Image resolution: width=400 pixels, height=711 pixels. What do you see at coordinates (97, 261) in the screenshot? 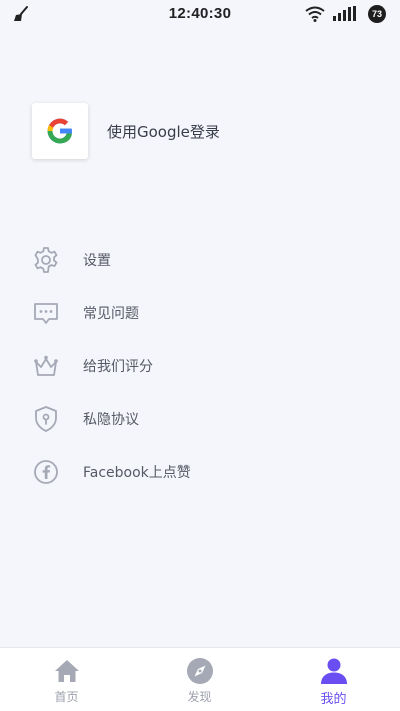
I see `menu-item-label: 设置` at bounding box center [97, 261].